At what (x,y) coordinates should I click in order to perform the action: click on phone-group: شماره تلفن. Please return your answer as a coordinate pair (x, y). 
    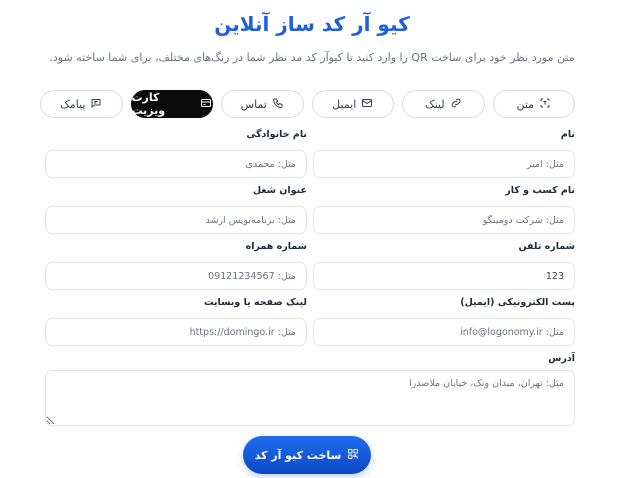
    Looking at the image, I should click on (444, 265).